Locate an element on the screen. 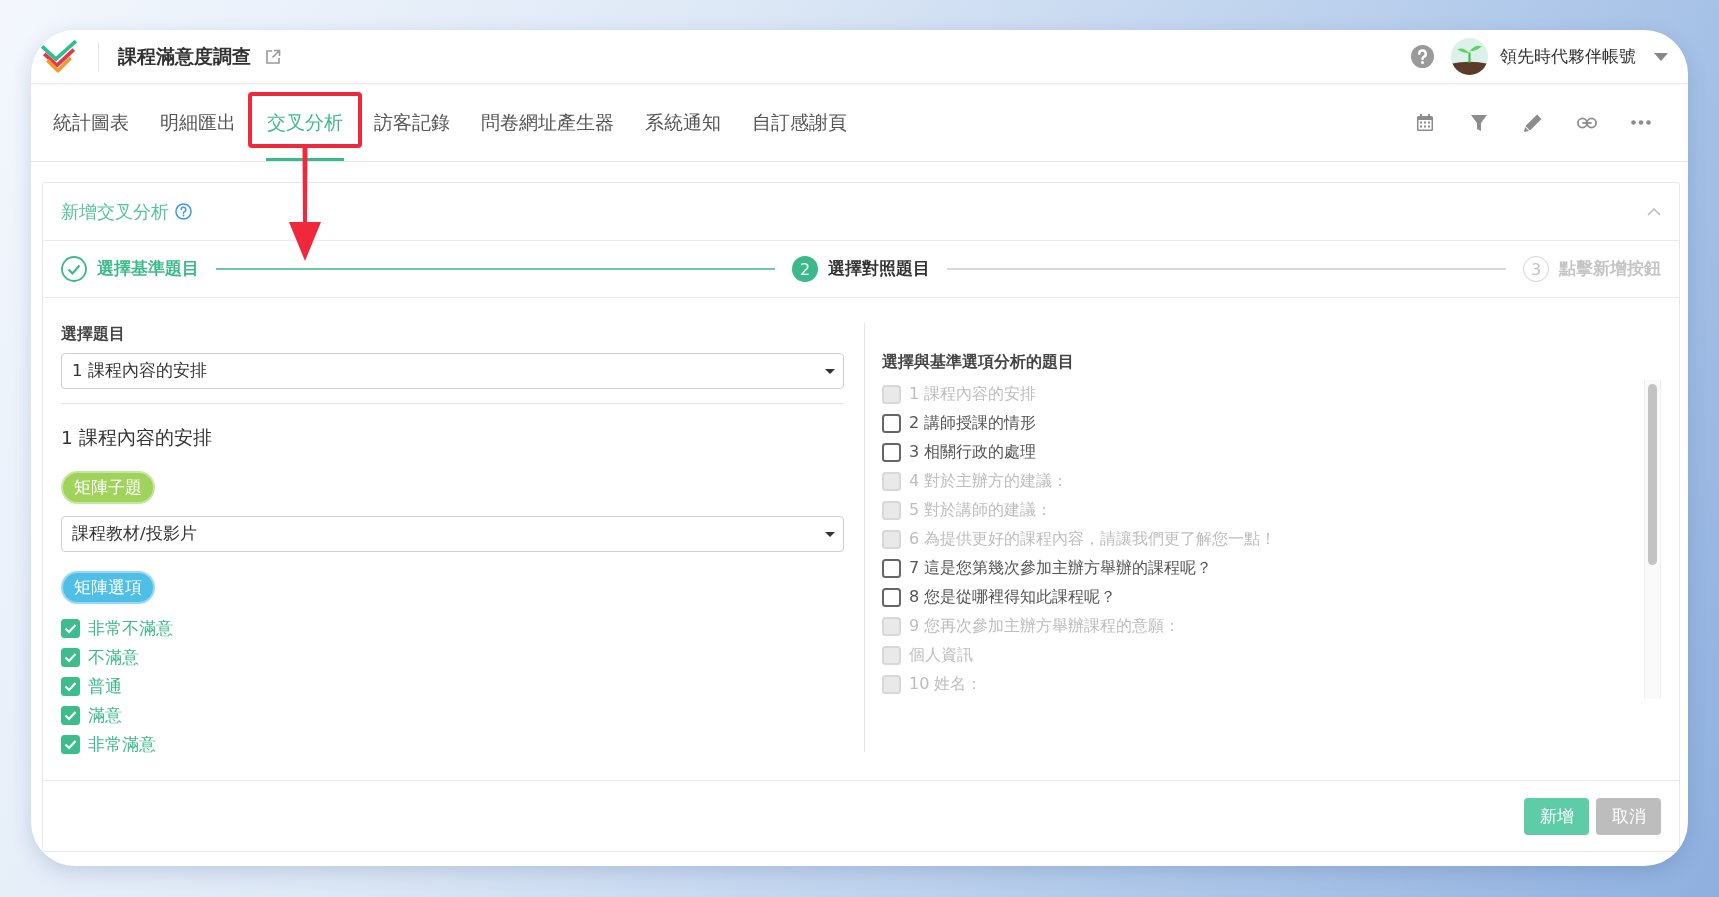 Image resolution: width=1719 pixels, height=897 pixels. option-label: 非常不滿意 is located at coordinates (130, 628).